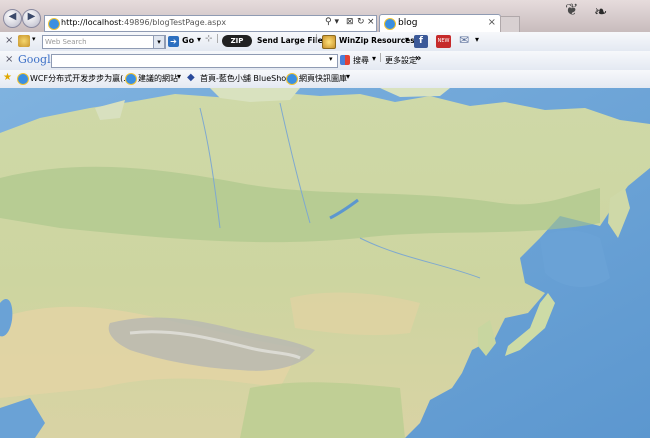 The width and height of the screenshot is (650, 438). Describe the element at coordinates (572, 9) in the screenshot. I see `background-decoration: ❦` at that location.